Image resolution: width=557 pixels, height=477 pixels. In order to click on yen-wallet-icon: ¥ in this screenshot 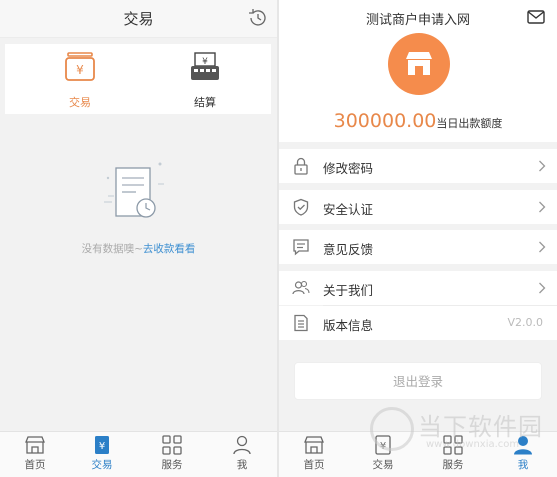, I will do `click(80, 66)`.